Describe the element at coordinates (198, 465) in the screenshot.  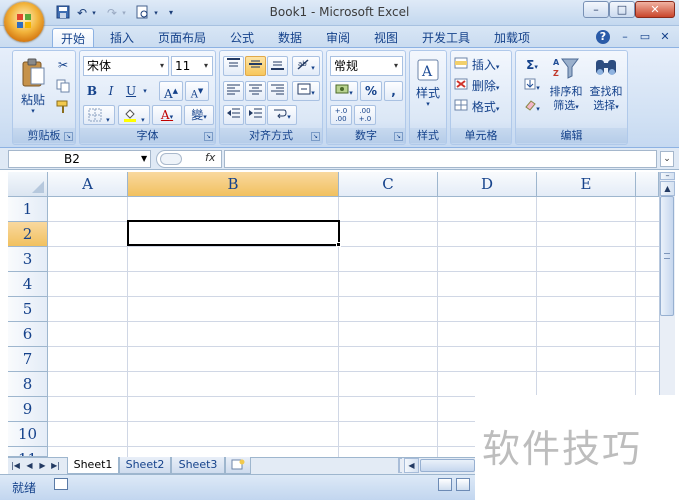
I see `sheet-tab-sheet3: Sheet3` at that location.